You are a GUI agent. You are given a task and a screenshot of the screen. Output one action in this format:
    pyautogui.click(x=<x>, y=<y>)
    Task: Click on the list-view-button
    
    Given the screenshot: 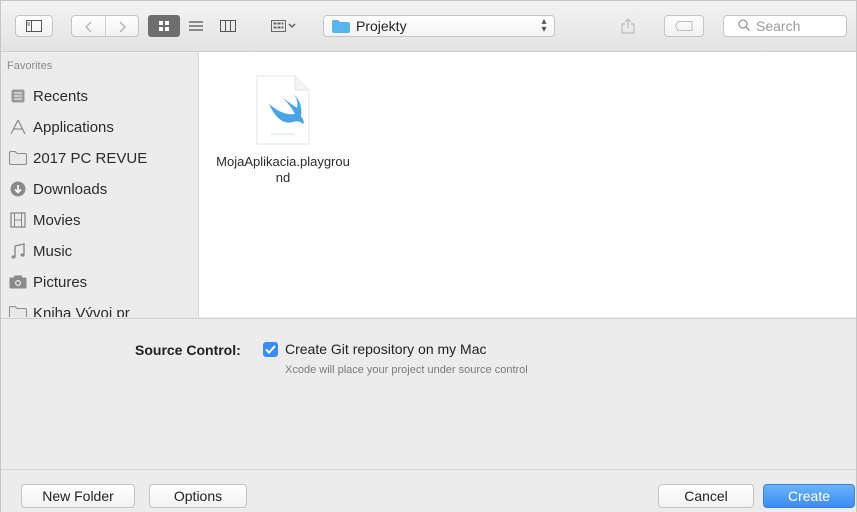 What is the action you would take?
    pyautogui.click(x=196, y=26)
    